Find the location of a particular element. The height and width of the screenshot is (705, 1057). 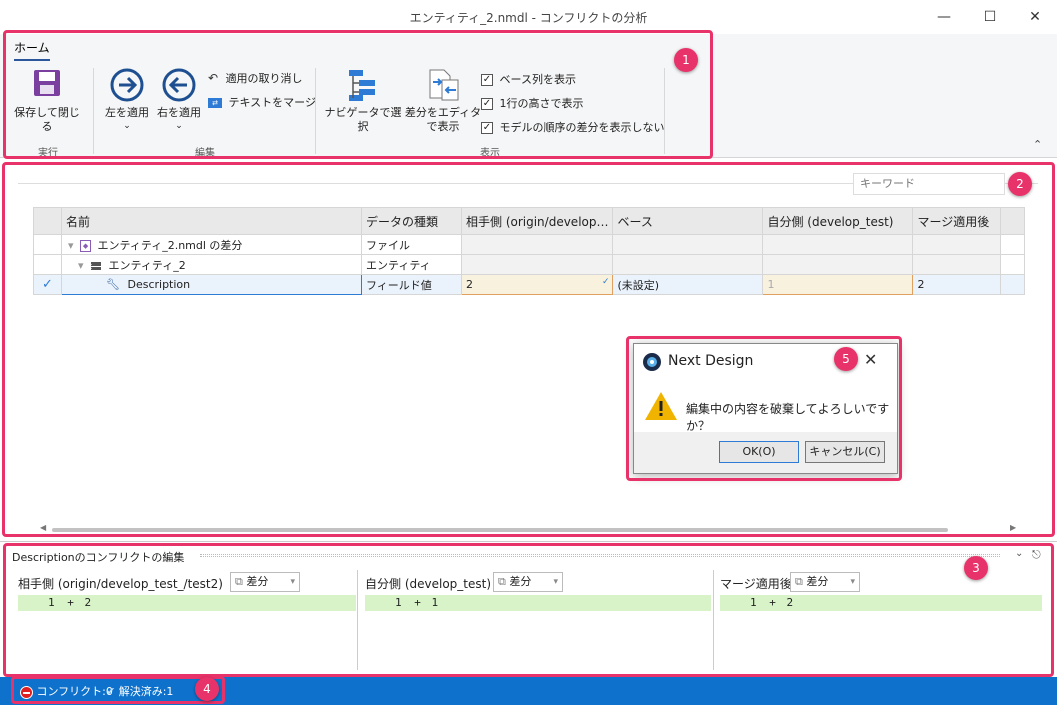

callout-badge-1: 1 is located at coordinates (686, 60).